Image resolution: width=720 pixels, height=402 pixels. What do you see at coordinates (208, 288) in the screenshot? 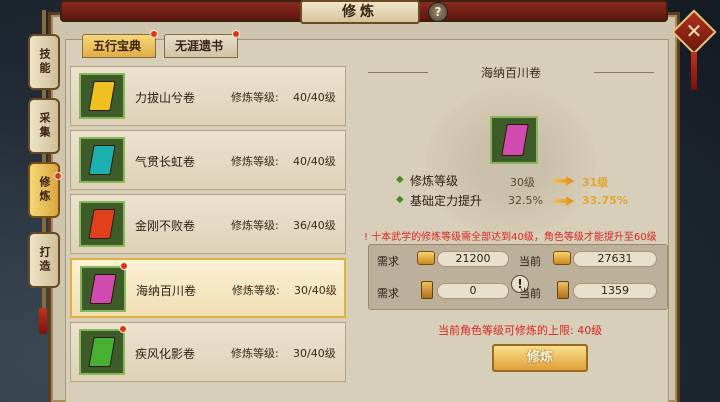
I see `scroll-row-selected: 海纳百川卷 修炼等级: 30/40级` at bounding box center [208, 288].